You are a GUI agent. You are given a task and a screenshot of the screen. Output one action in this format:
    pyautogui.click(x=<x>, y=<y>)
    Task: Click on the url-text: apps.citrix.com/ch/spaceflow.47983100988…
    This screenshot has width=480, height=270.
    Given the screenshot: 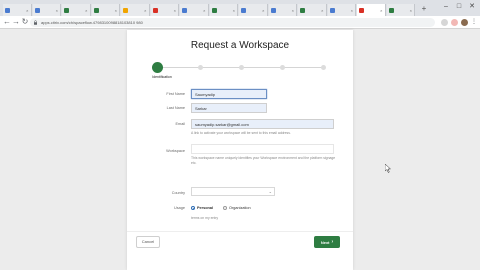 What is the action you would take?
    pyautogui.click(x=92, y=22)
    